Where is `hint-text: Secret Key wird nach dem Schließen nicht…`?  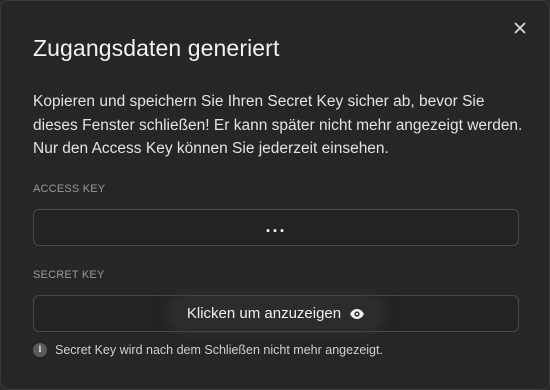
hint-text: Secret Key wird nach dem Schließen nicht… is located at coordinates (219, 350).